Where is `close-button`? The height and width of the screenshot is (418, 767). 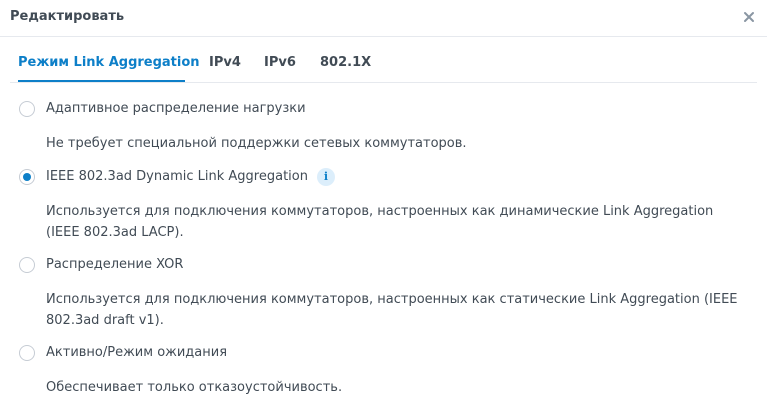 close-button is located at coordinates (749, 17).